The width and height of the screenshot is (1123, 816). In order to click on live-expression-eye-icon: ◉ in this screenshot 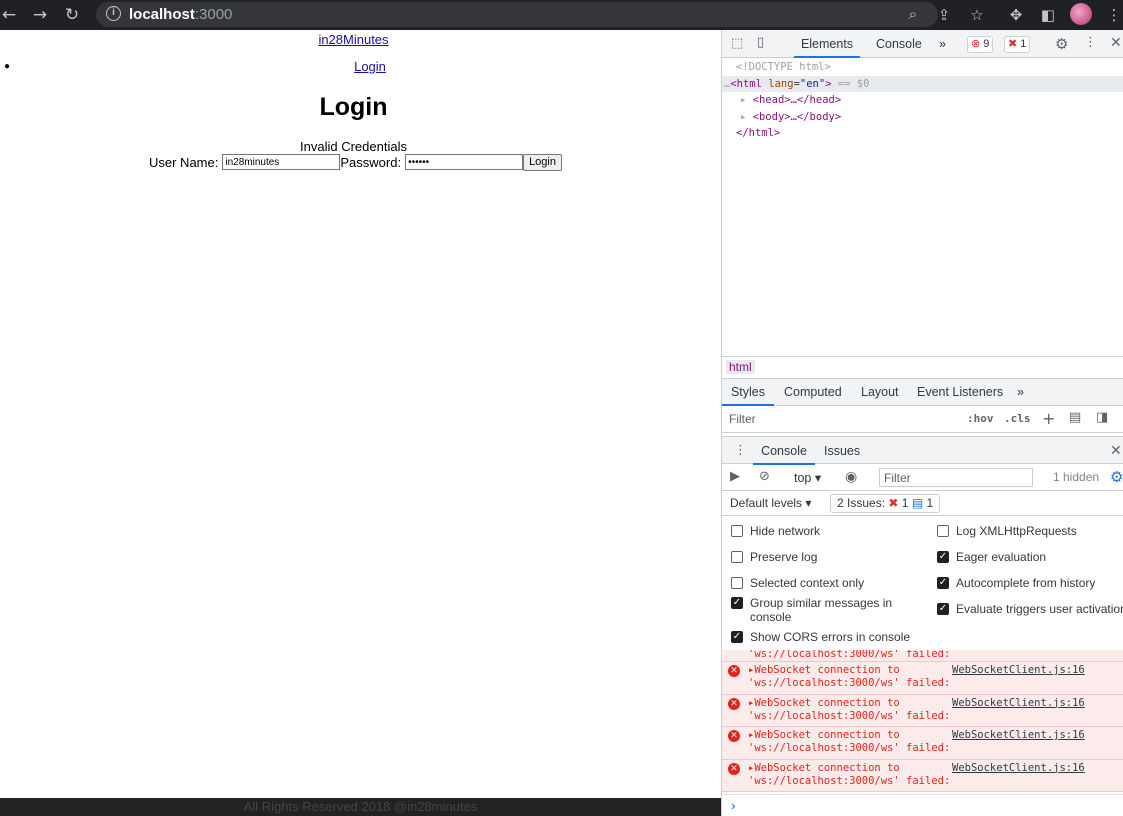, I will do `click(851, 477)`.